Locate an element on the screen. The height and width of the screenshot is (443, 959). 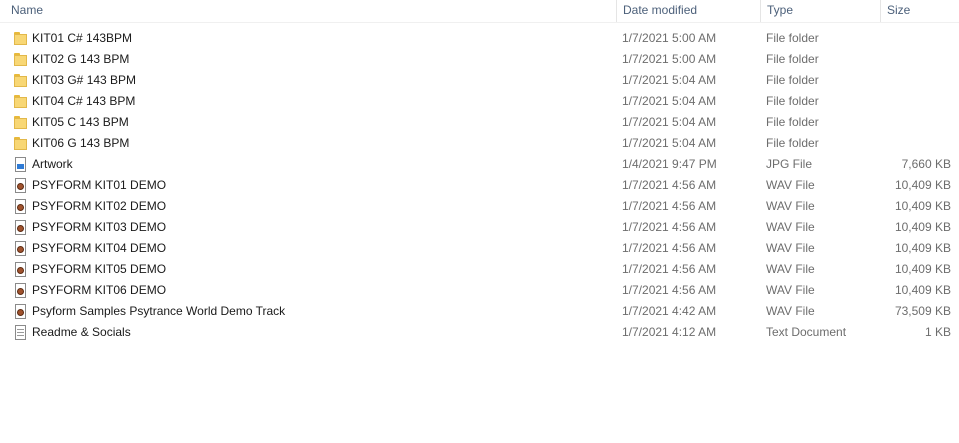
file-name: Readme & Socials is located at coordinates (81, 332).